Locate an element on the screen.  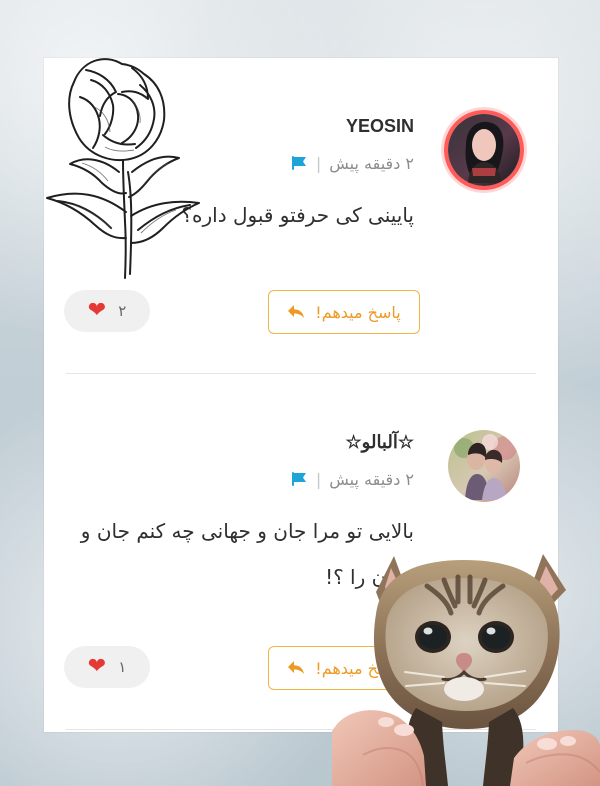
comment-line: جهان را ؟! is located at coordinates (369, 577).